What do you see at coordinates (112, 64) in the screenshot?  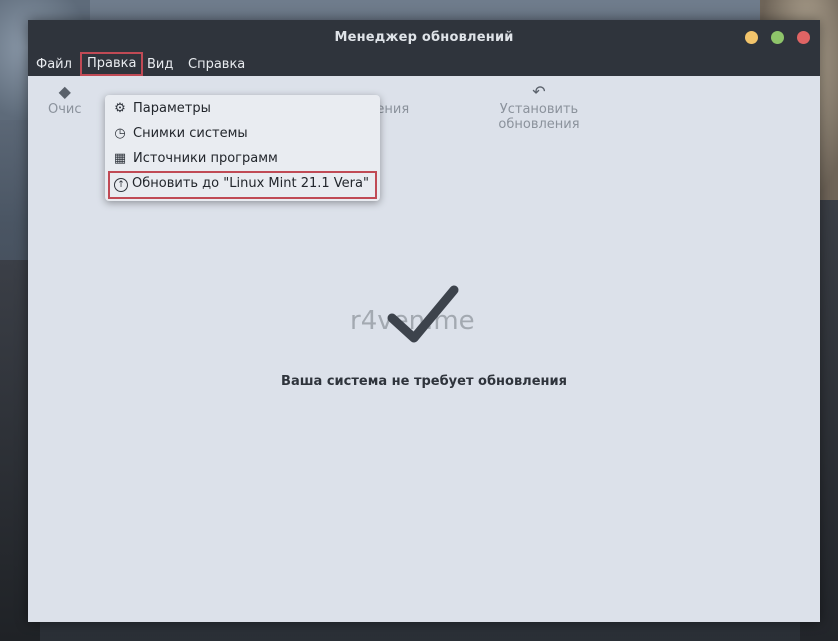 I see `menu-edit: Правка` at bounding box center [112, 64].